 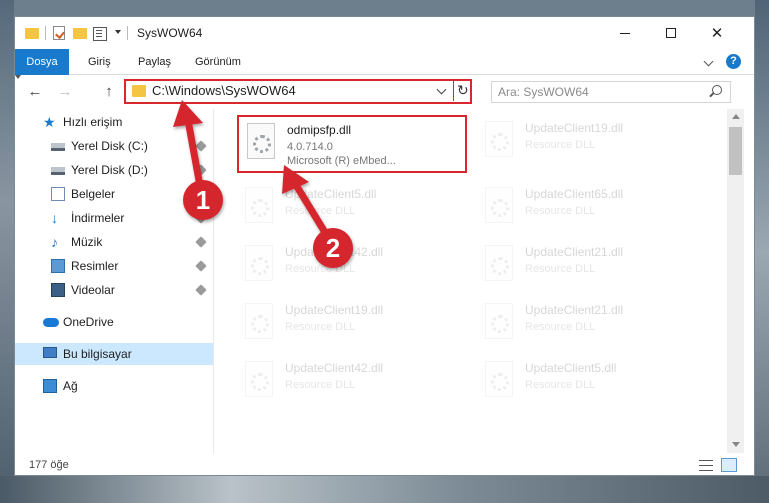 I want to click on sidebar-item-videos: Videolar, so click(x=114, y=290).